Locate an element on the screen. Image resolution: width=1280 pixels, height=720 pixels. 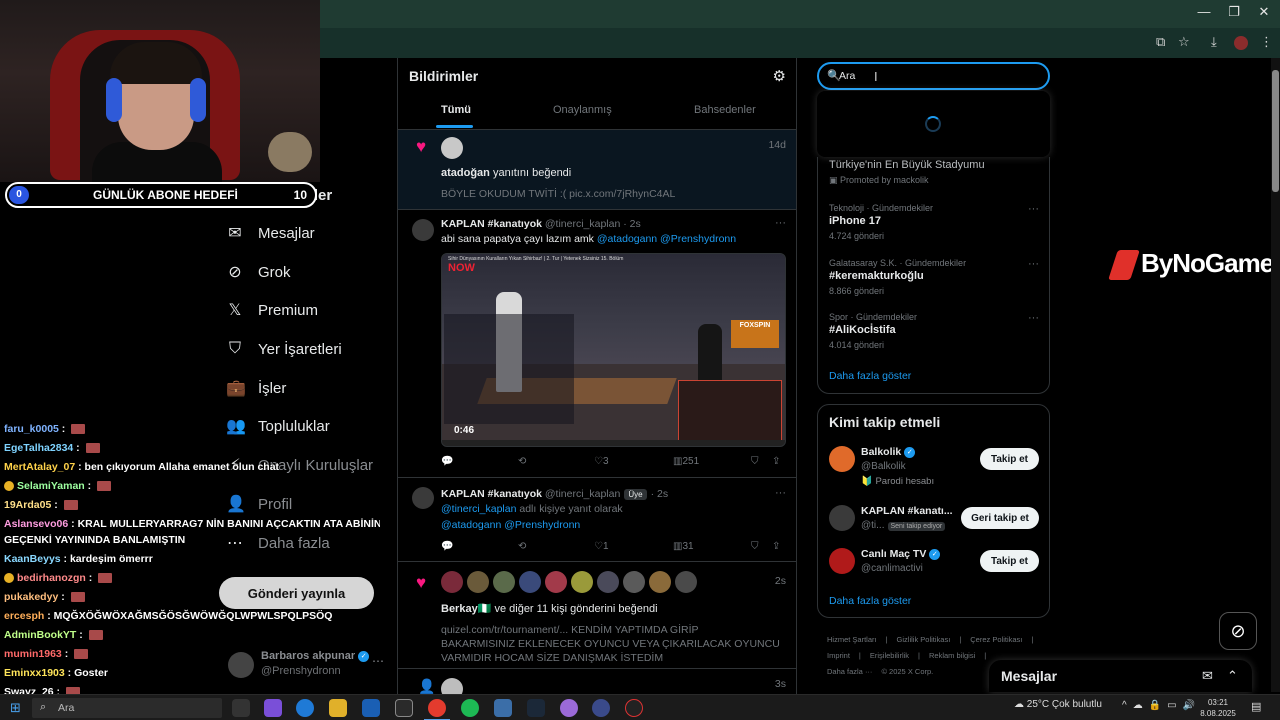
taskbar-search: ⌕ Ara is located at coordinates (127, 708).